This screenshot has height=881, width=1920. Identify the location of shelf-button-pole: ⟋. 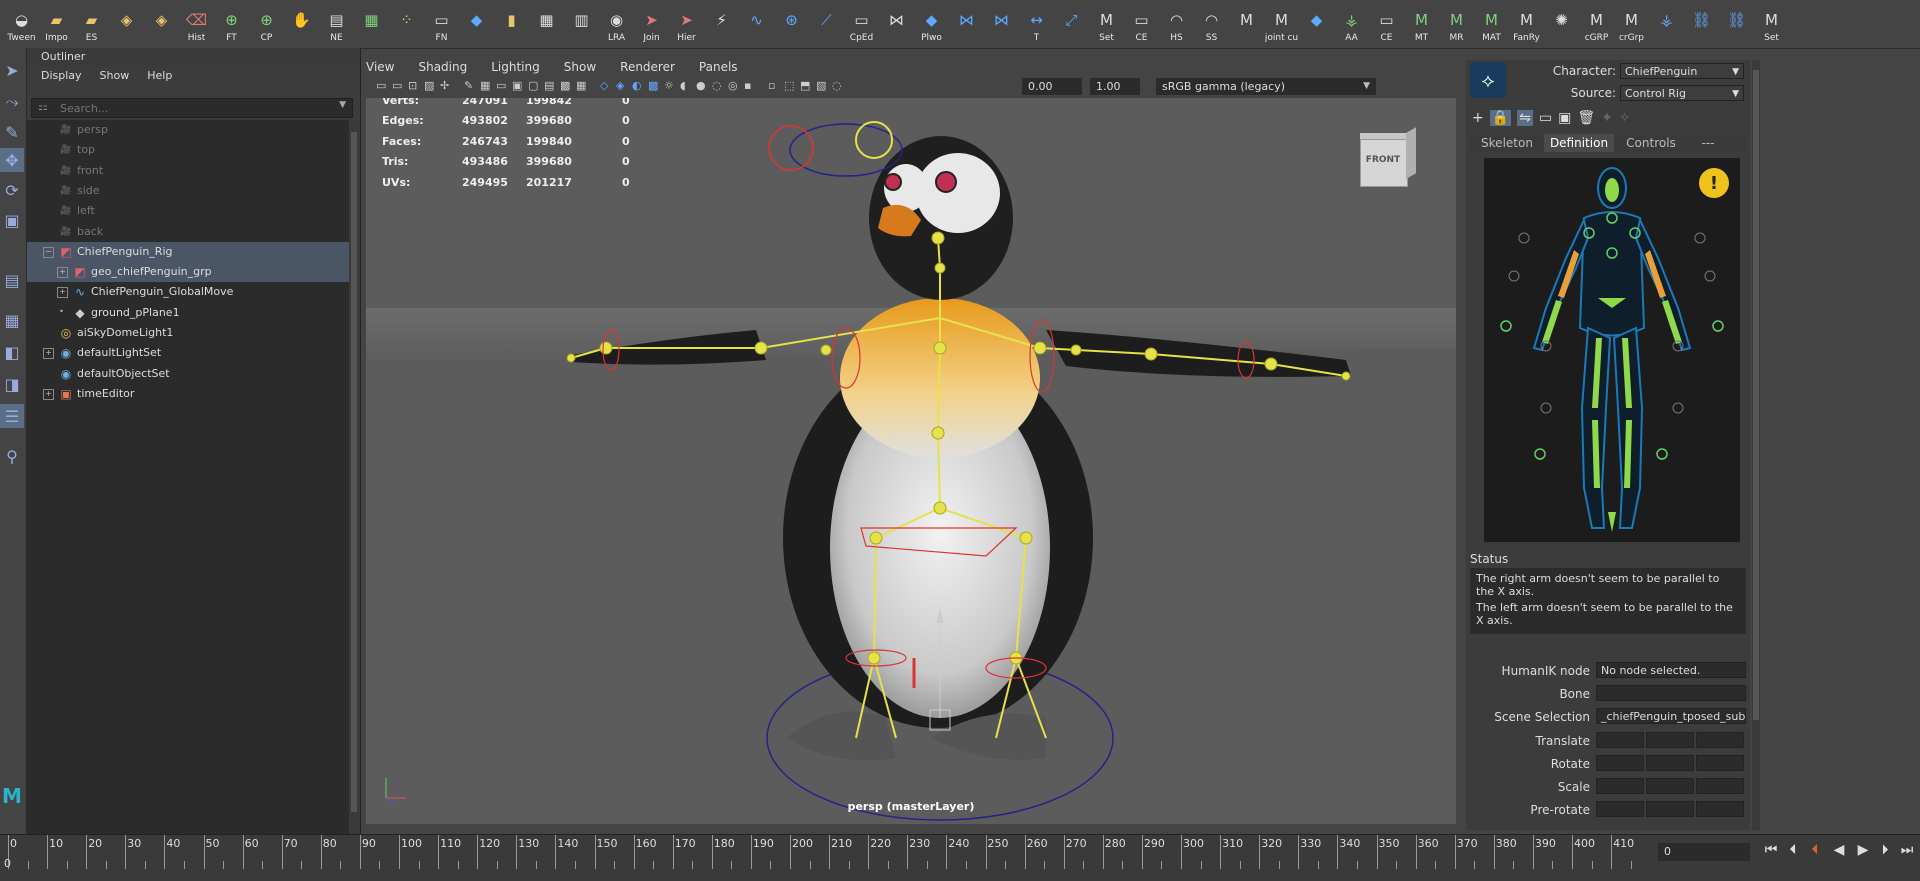
(826, 24).